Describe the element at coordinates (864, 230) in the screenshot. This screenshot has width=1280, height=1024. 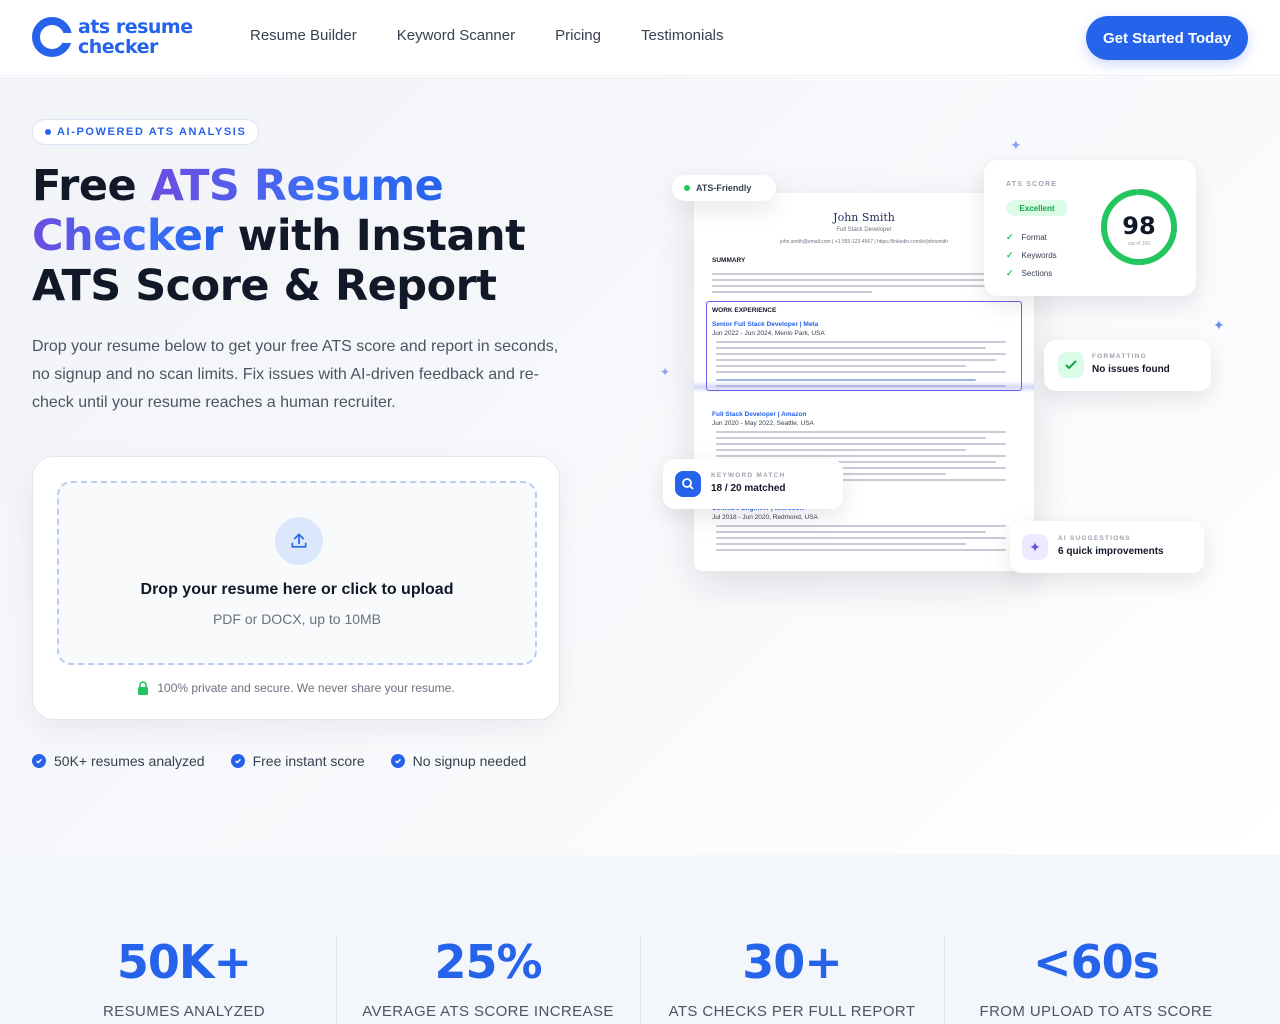
I see `resume-role: Full Stack Developer` at that location.